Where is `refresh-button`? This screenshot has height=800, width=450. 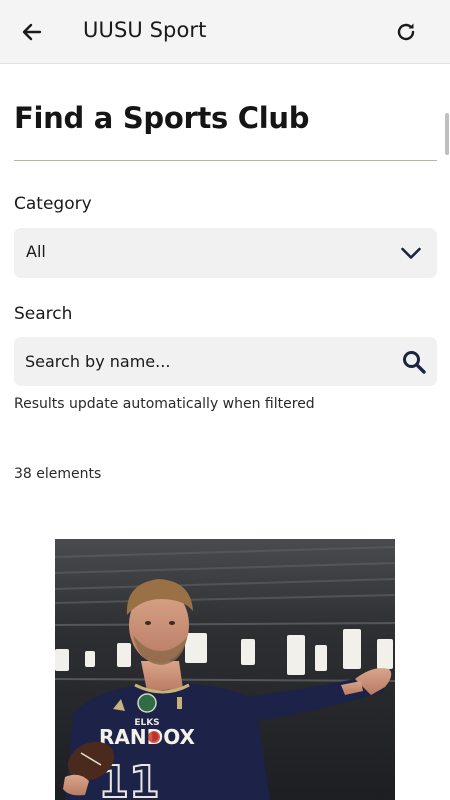 refresh-button is located at coordinates (406, 32).